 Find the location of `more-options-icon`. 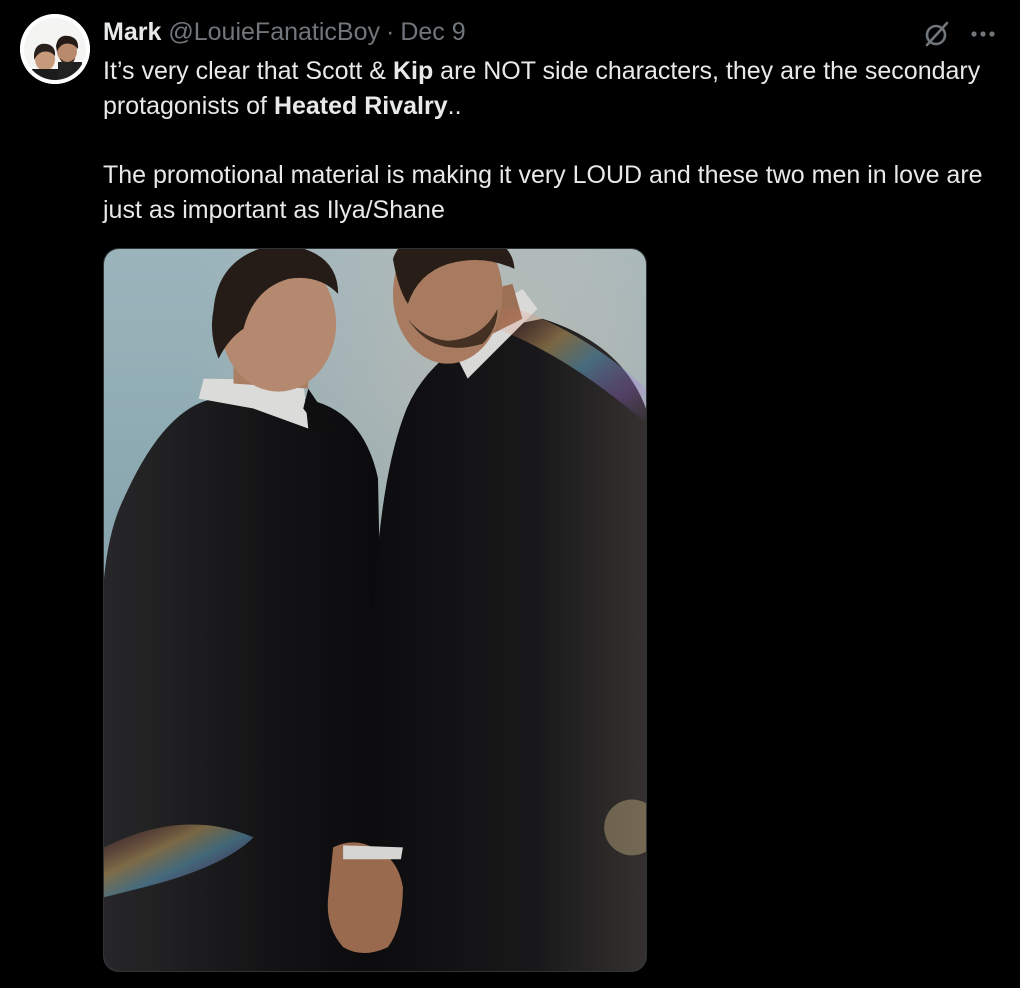

more-options-icon is located at coordinates (983, 34).